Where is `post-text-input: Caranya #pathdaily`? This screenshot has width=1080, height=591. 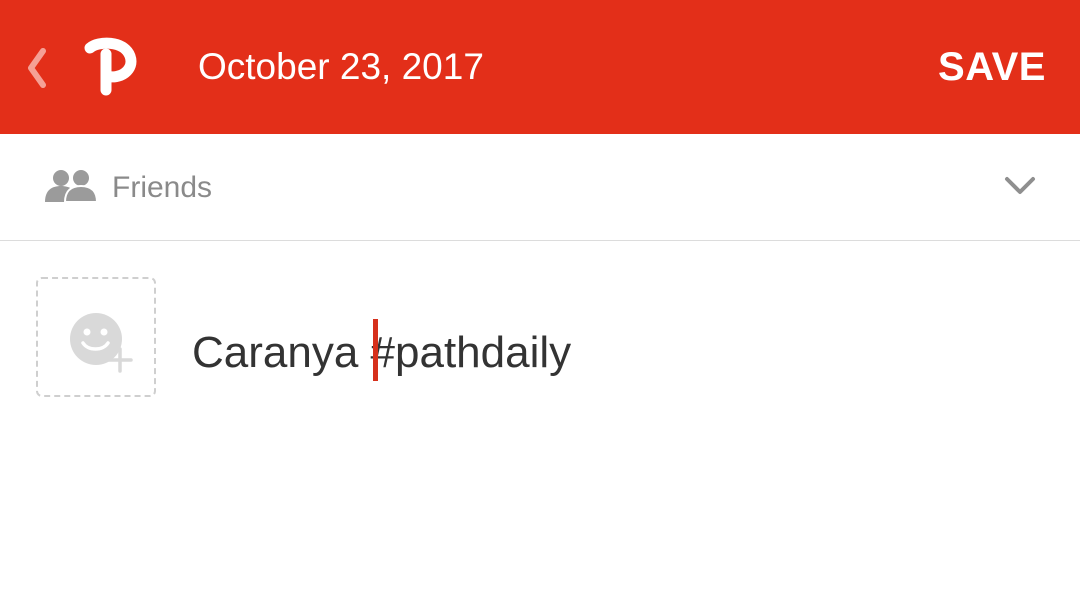 post-text-input: Caranya #pathdaily is located at coordinates (381, 350).